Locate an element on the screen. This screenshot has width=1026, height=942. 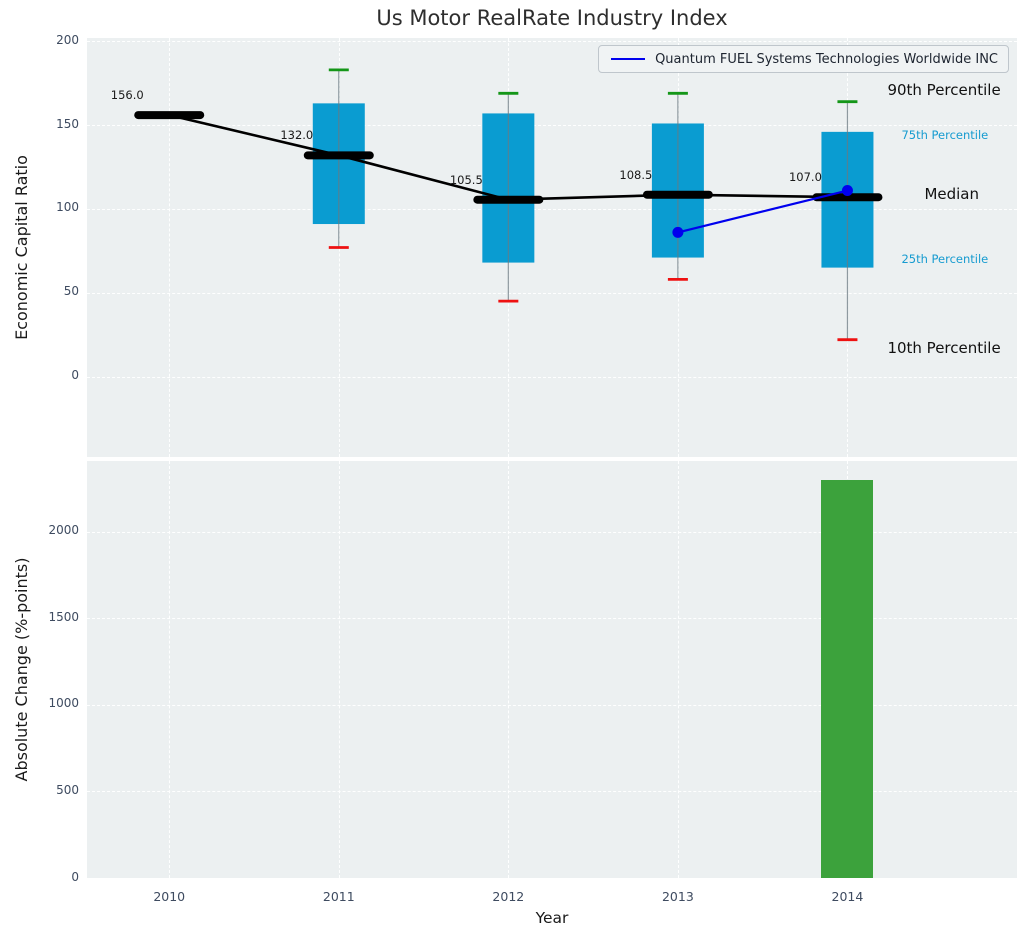
xtick-2013: 2013 is located at coordinates (677, 896).